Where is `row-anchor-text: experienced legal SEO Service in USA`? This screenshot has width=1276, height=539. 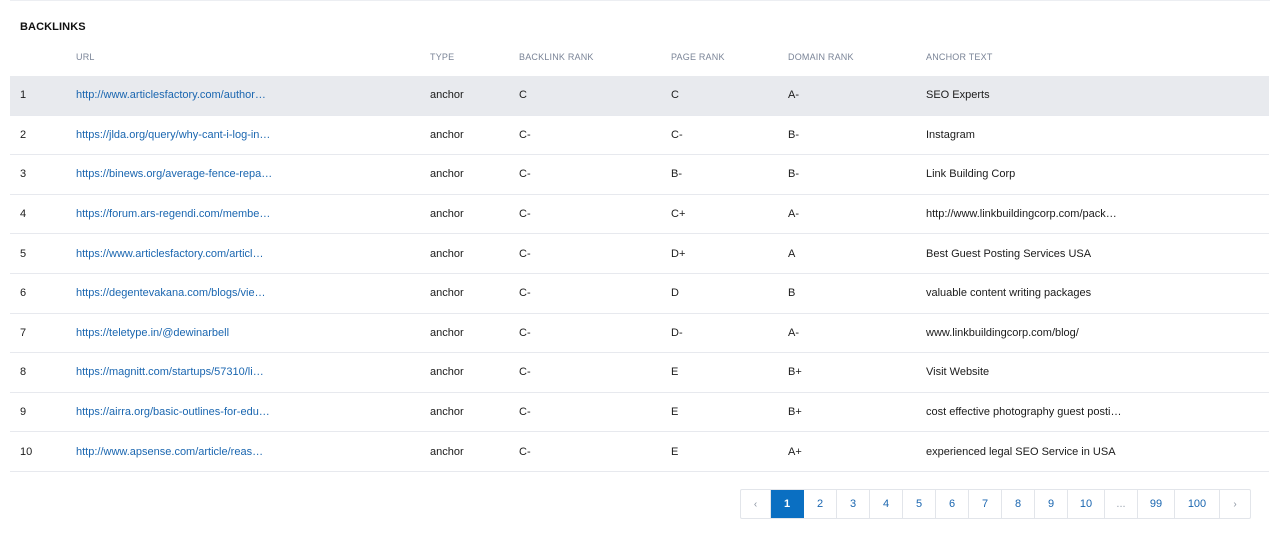
row-anchor-text: experienced legal SEO Service in USA is located at coordinates (1021, 451).